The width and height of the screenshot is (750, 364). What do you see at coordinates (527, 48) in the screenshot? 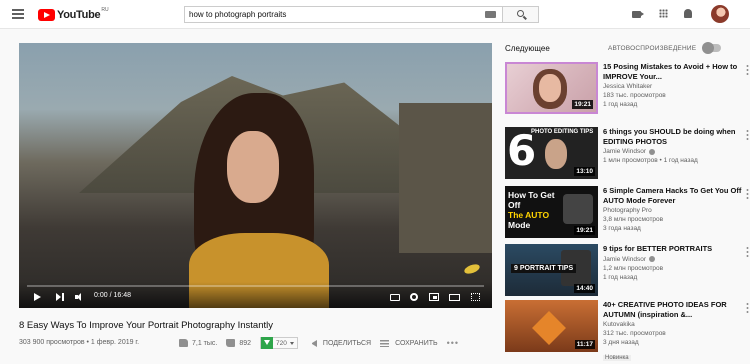
I see `up-next-heading: Следующее` at bounding box center [527, 48].